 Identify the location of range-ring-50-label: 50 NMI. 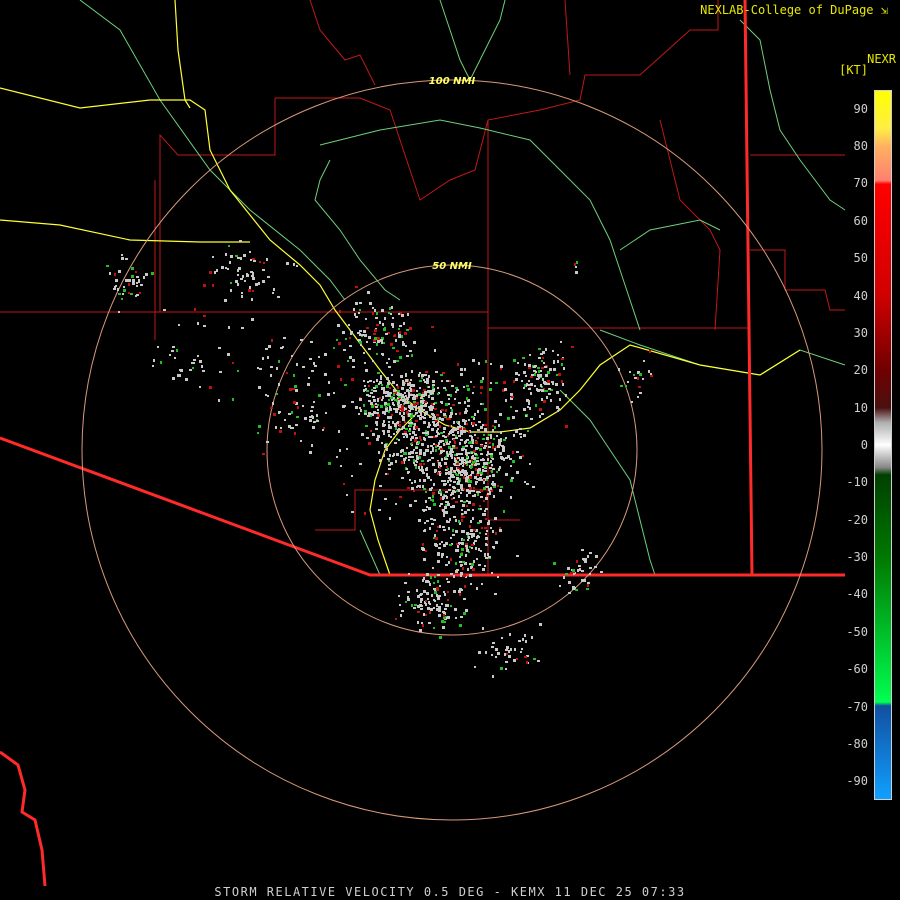
(452, 266).